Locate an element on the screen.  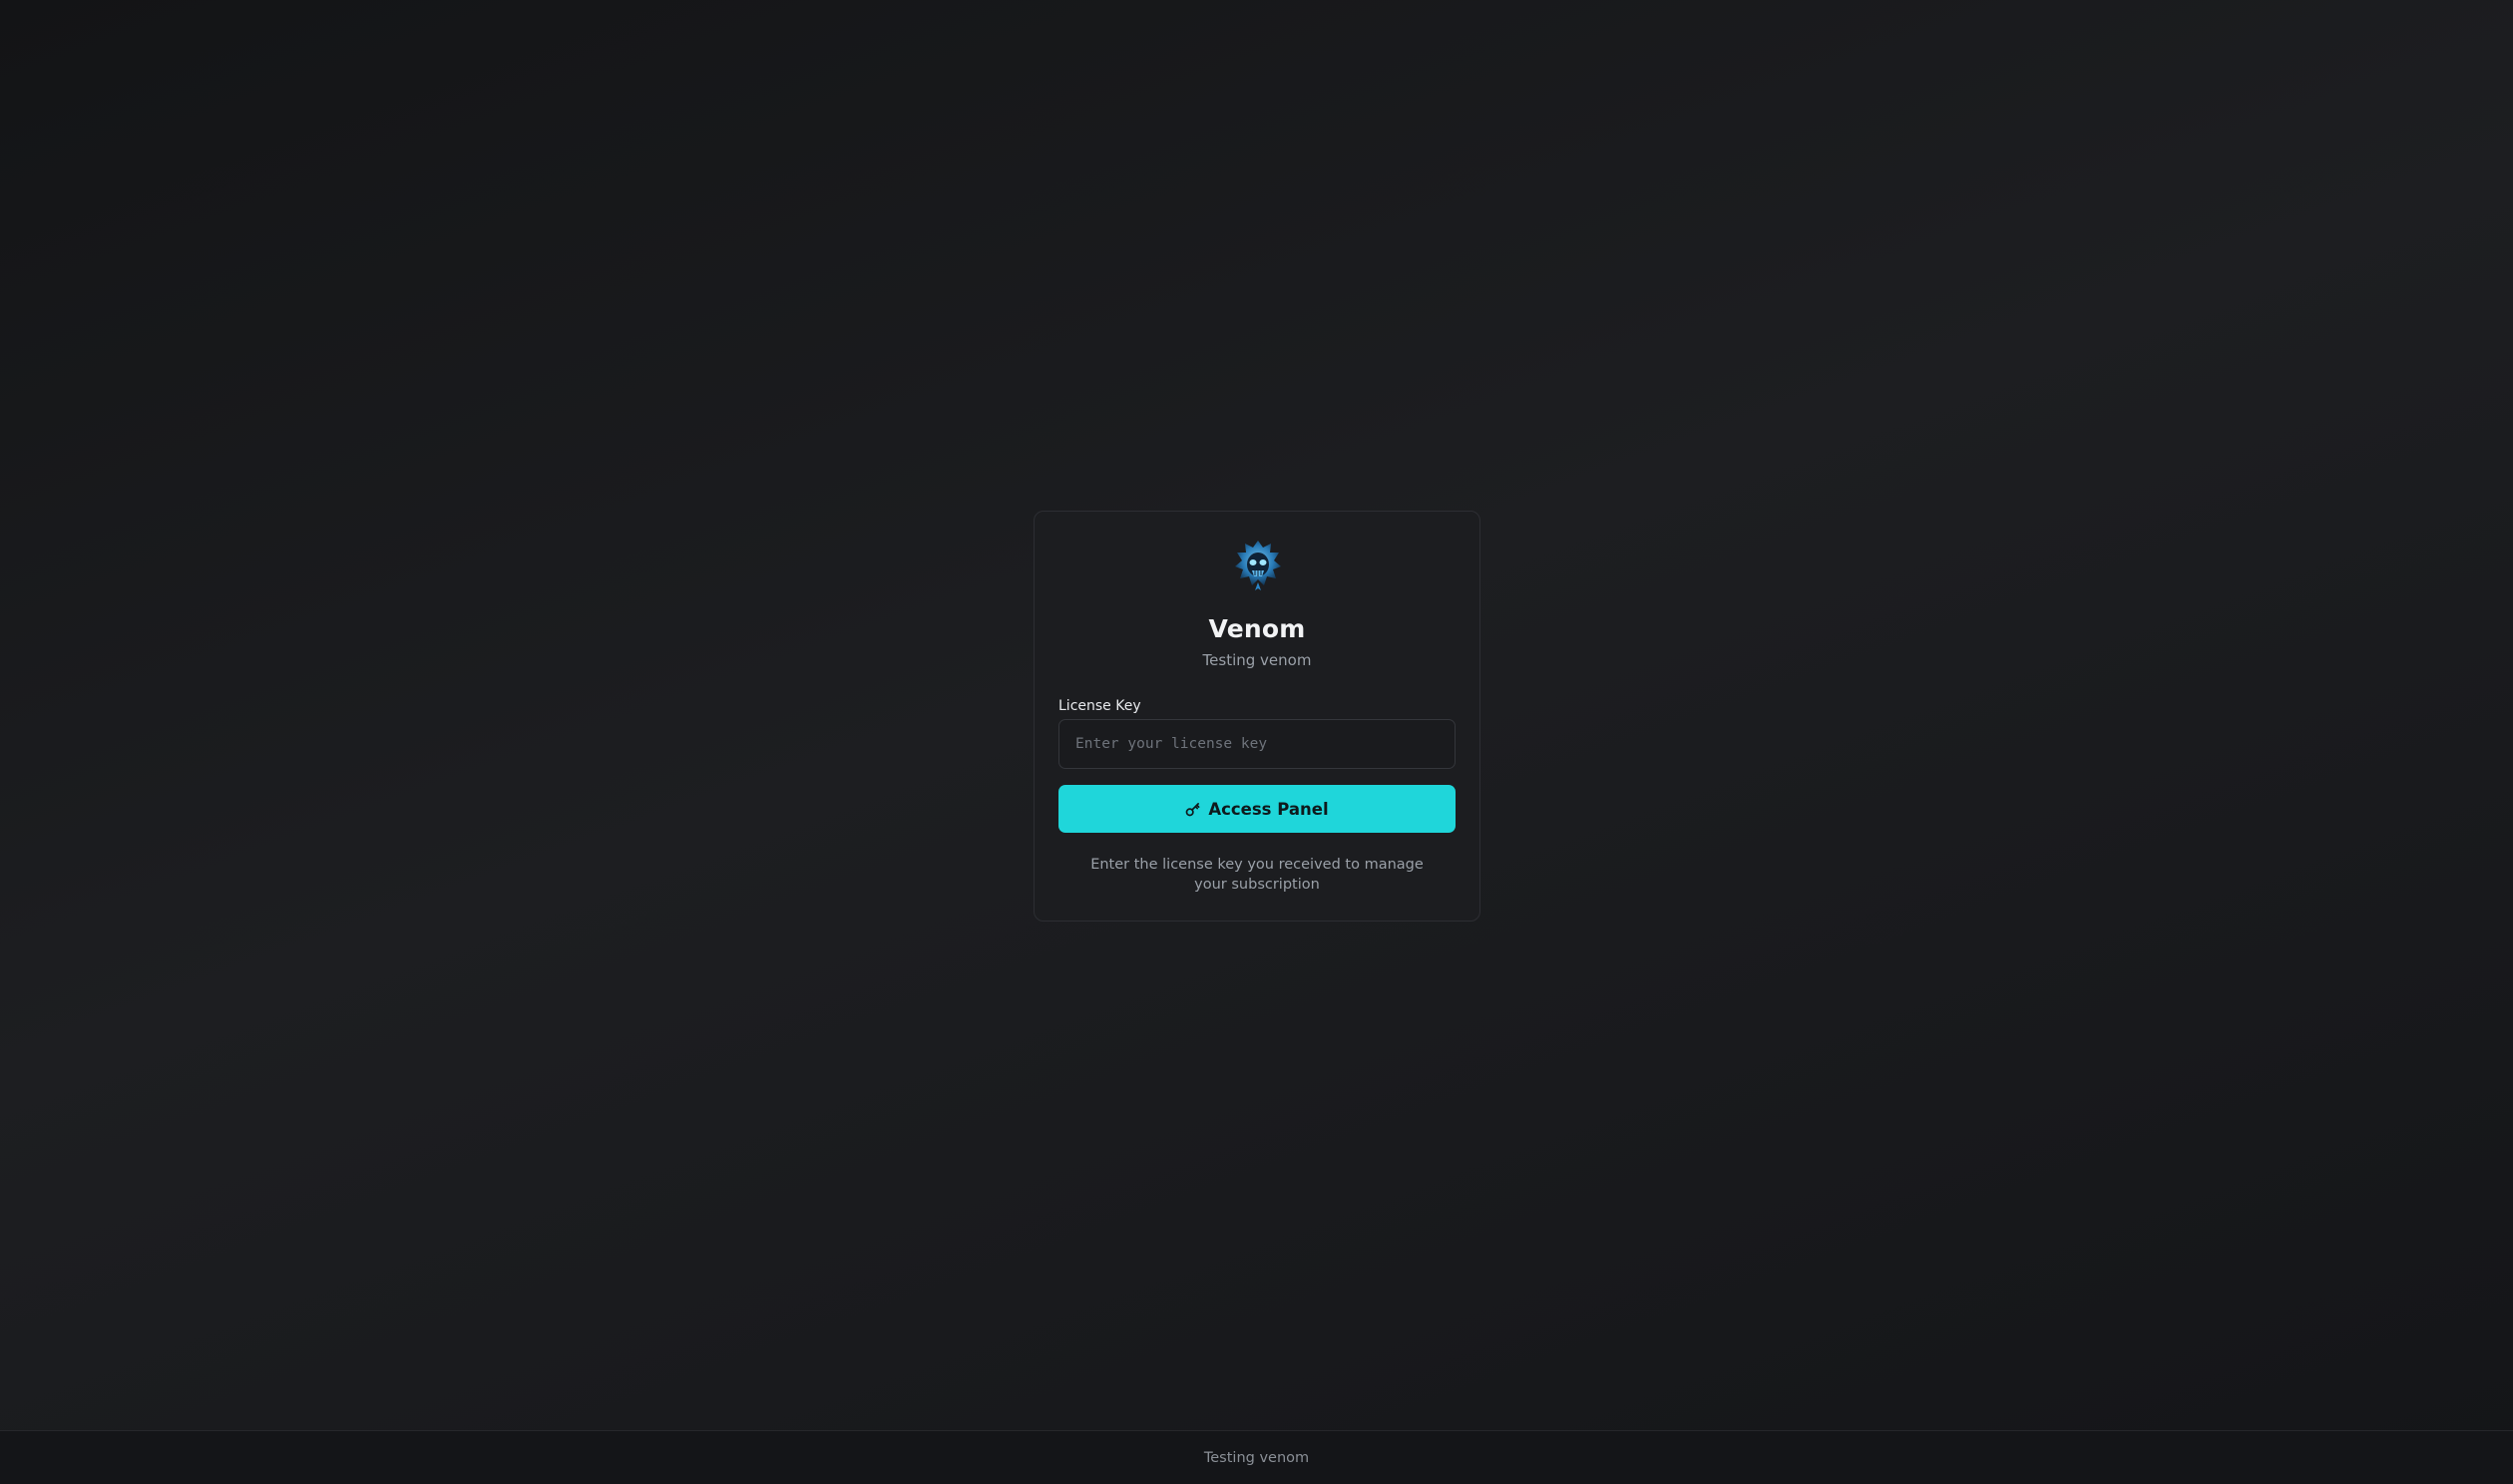
app-title: Venom is located at coordinates (1257, 628).